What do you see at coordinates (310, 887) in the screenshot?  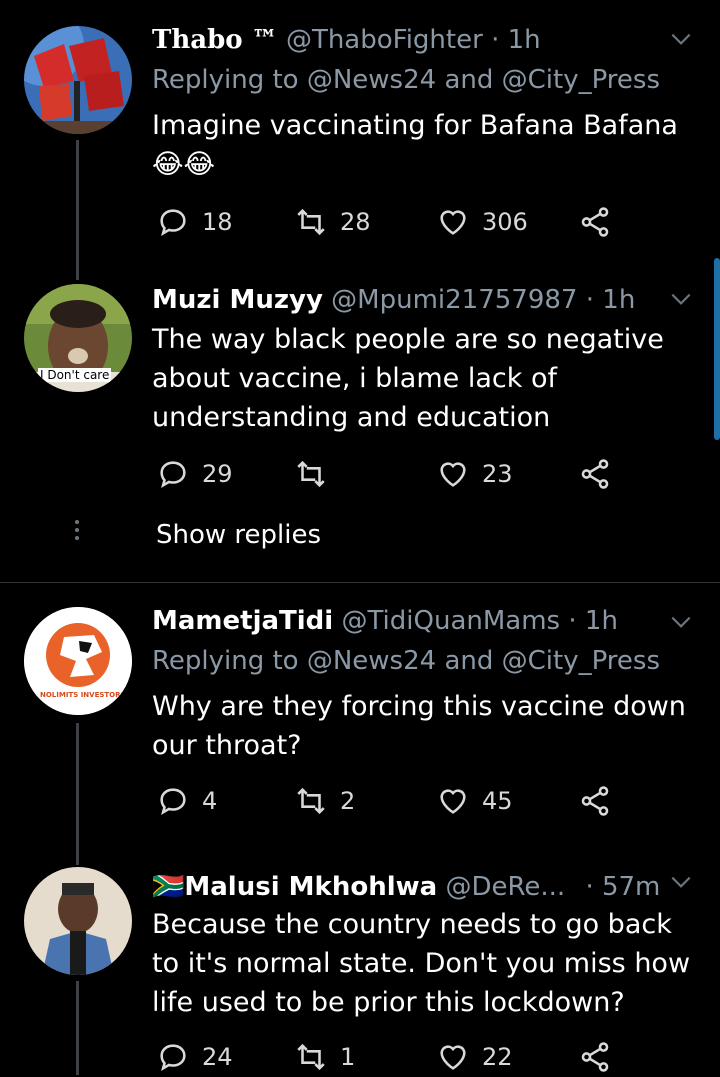 I see `display-name: Malusi Mkhohlwa` at bounding box center [310, 887].